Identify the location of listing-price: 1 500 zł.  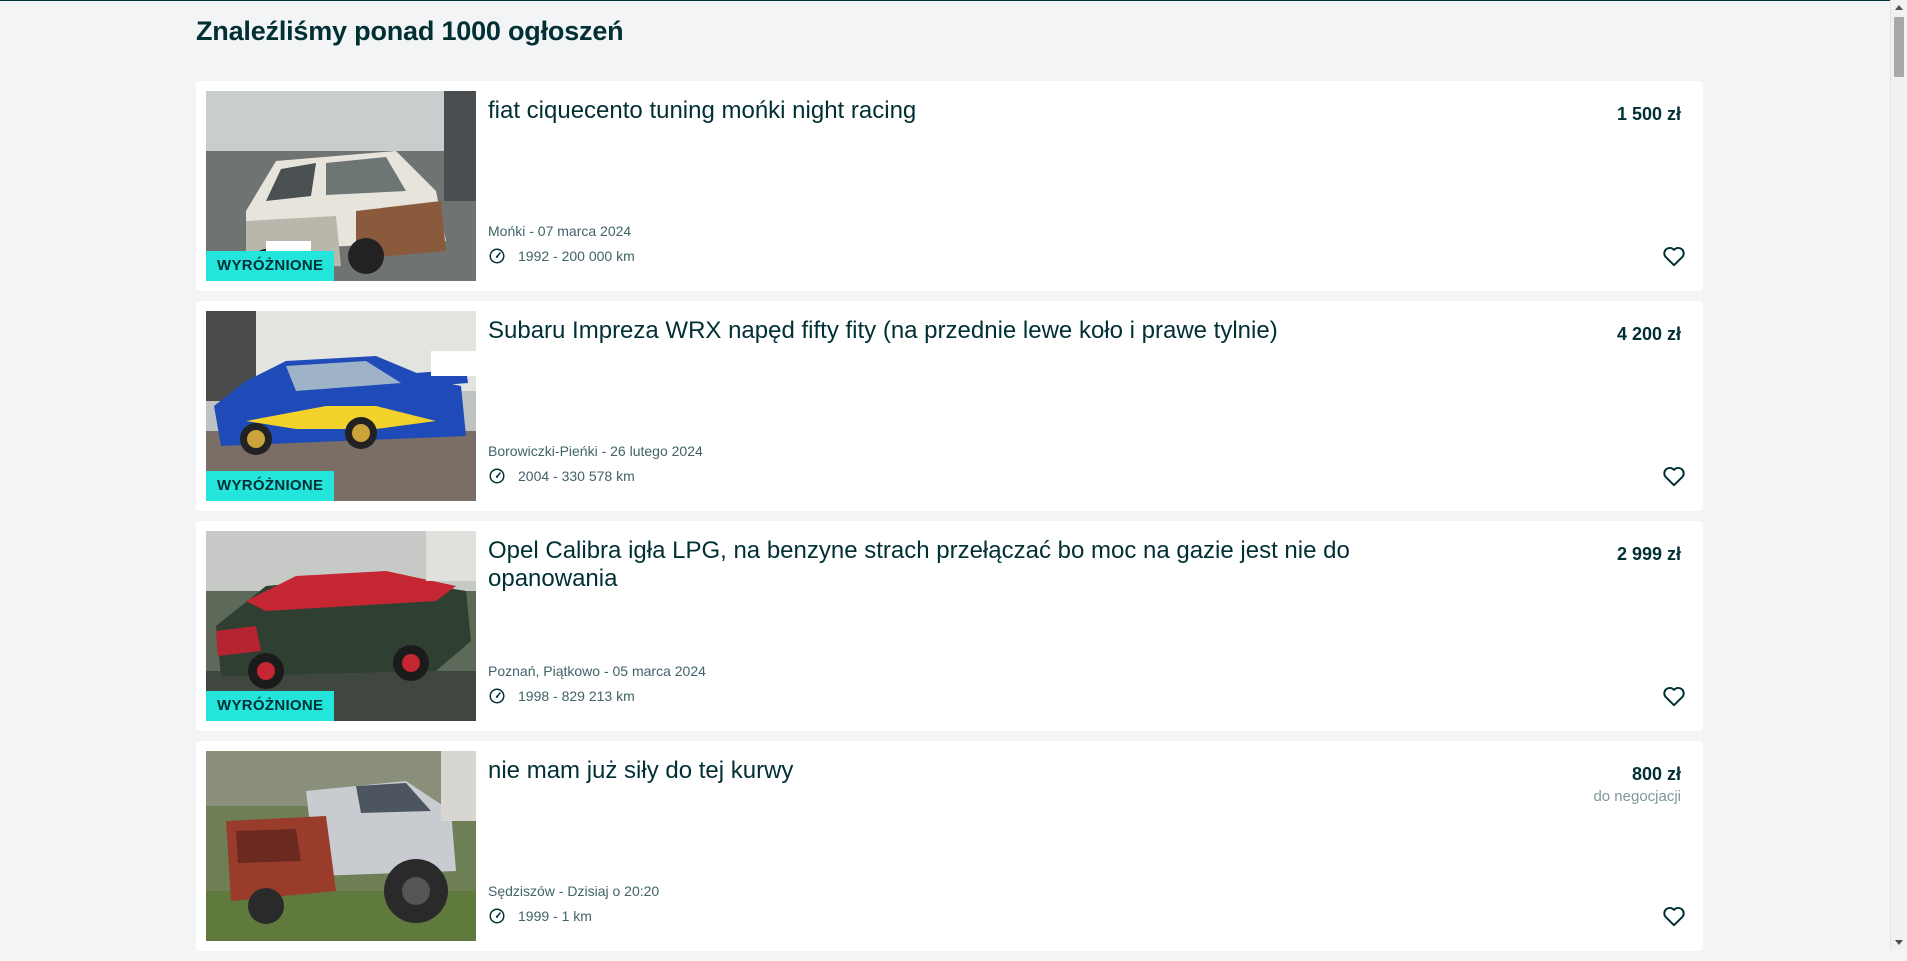
(1648, 114).